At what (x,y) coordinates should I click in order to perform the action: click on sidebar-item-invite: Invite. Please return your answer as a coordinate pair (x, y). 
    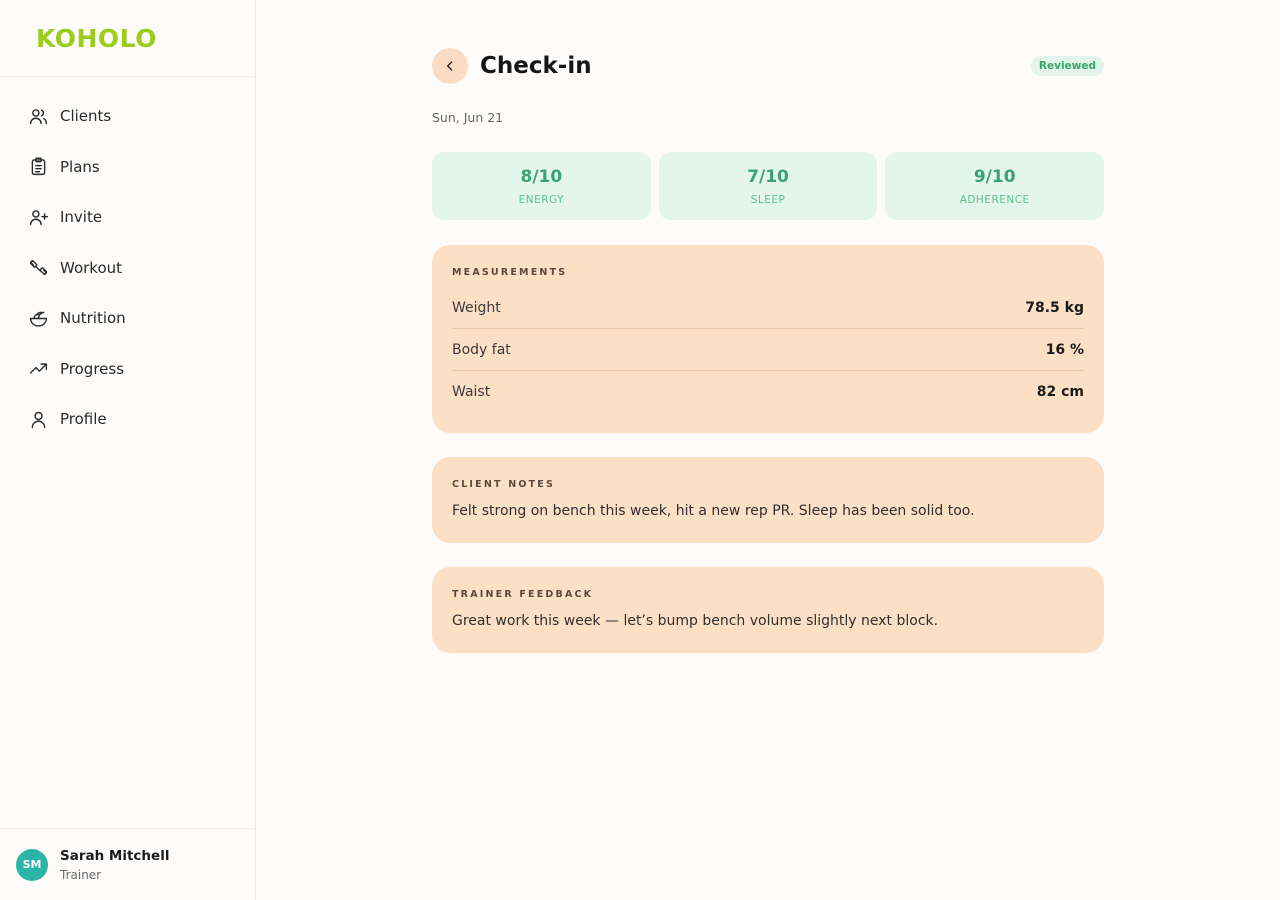
    Looking at the image, I should click on (127, 217).